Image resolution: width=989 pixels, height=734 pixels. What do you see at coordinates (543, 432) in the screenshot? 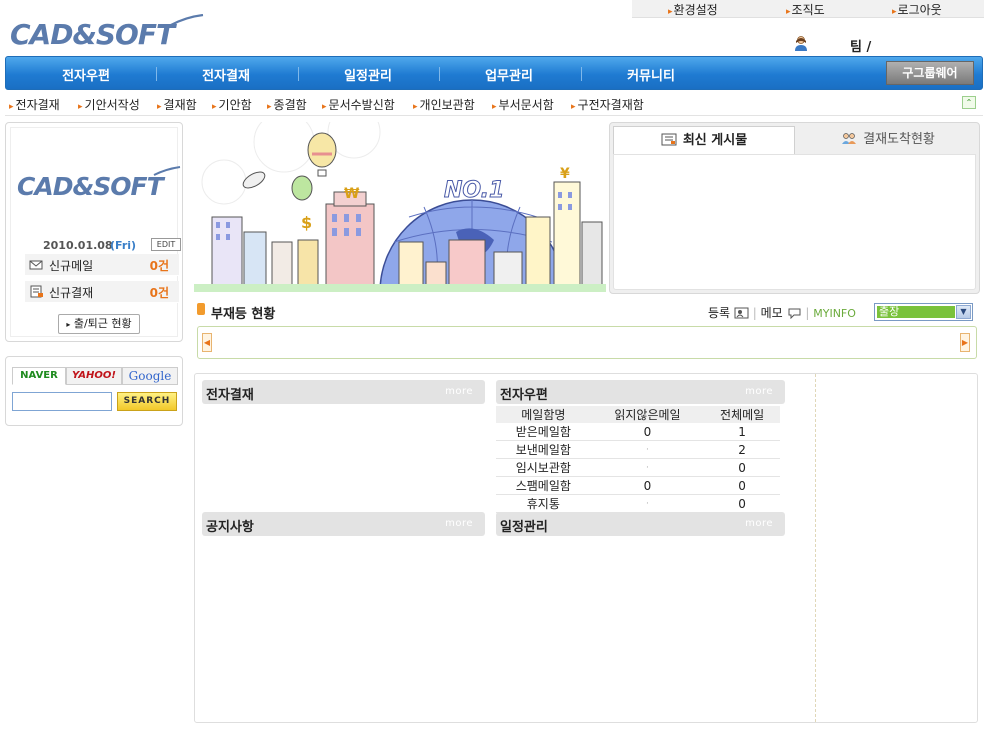
I see `mailbox-name: 받은메일함` at bounding box center [543, 432].